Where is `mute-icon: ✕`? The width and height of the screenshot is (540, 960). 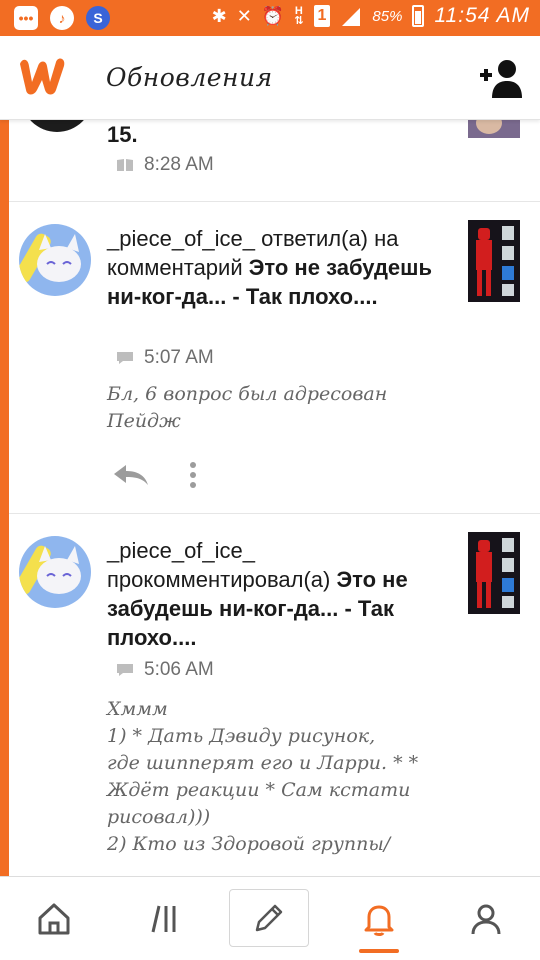 mute-icon: ✕ is located at coordinates (244, 16).